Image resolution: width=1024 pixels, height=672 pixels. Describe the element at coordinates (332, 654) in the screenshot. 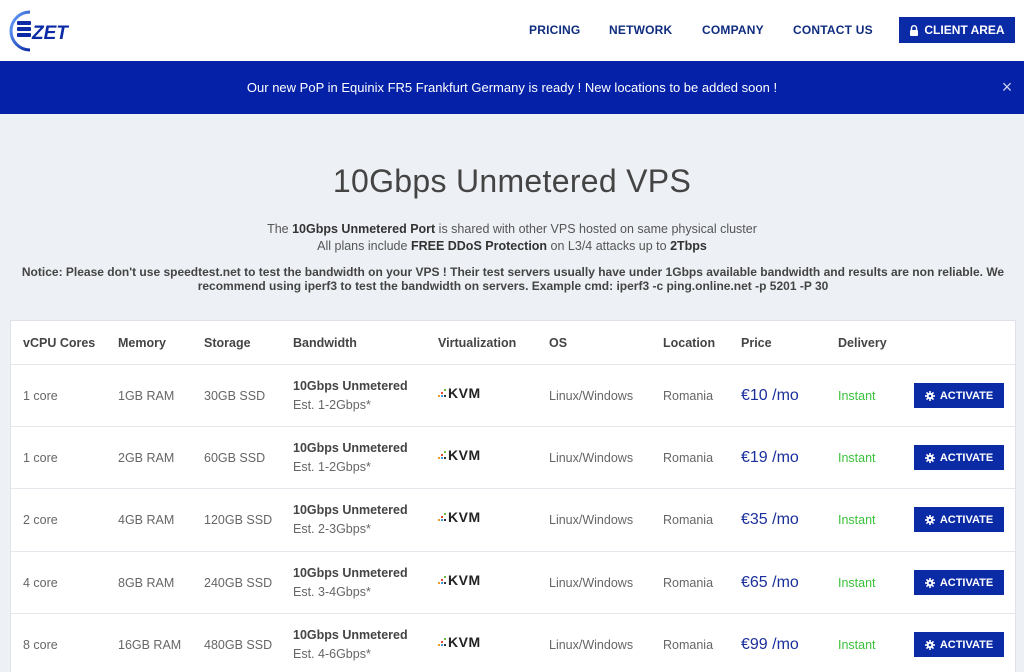

I see `bandwidth-estimate: Est. 4-6Gbps*` at that location.